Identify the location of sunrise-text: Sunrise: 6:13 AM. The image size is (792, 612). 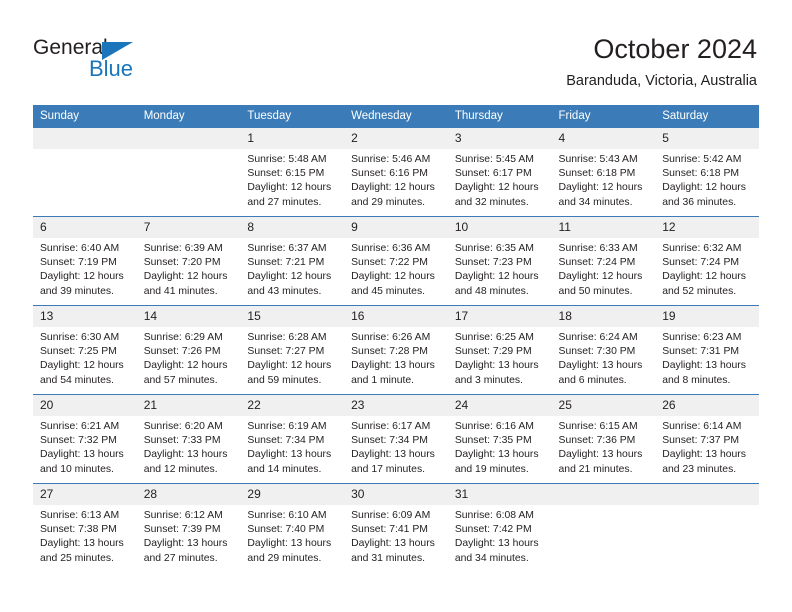
(80, 515).